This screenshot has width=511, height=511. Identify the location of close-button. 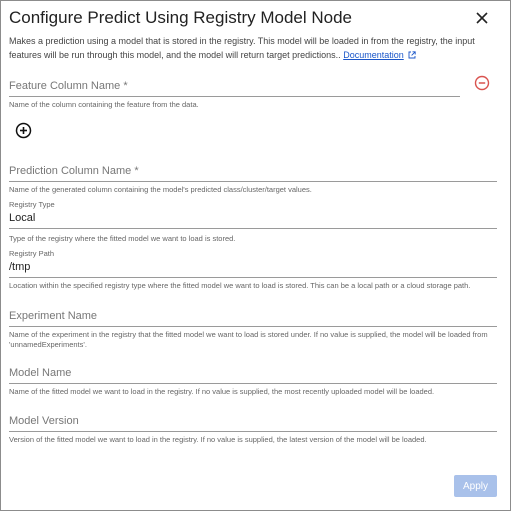
(482, 18).